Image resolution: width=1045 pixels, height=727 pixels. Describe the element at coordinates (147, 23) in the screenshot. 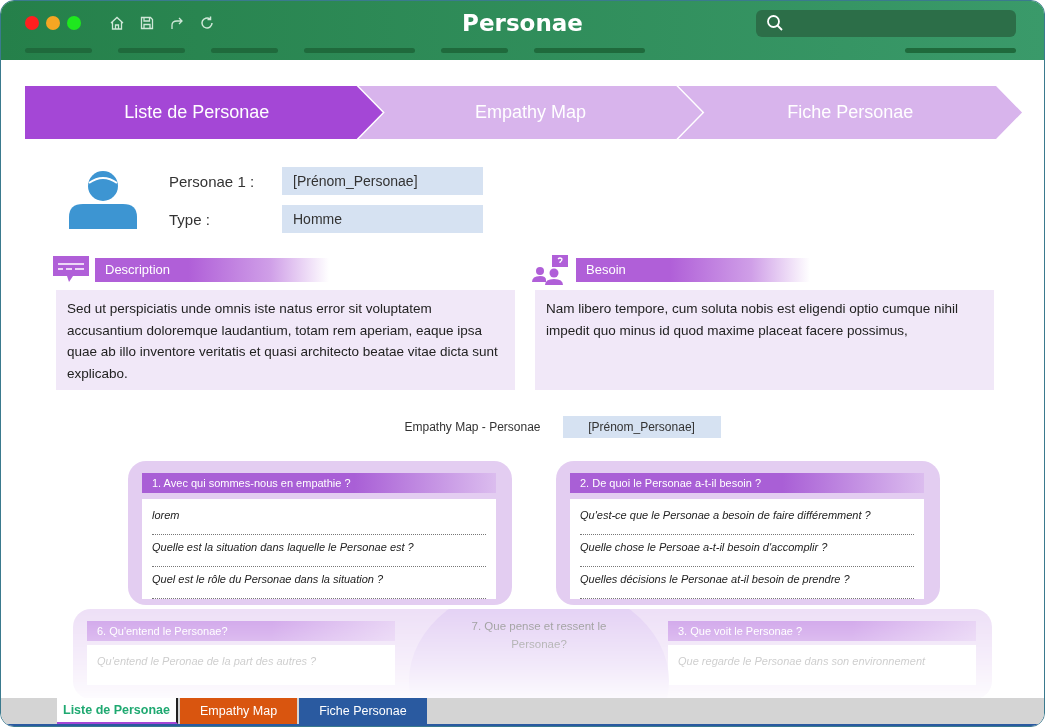

I see `save-icon` at that location.